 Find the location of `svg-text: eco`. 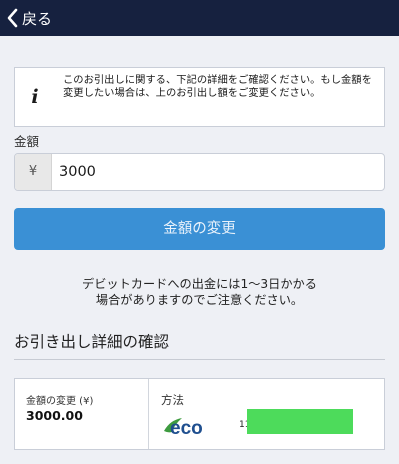

svg-text: eco is located at coordinates (186, 428).